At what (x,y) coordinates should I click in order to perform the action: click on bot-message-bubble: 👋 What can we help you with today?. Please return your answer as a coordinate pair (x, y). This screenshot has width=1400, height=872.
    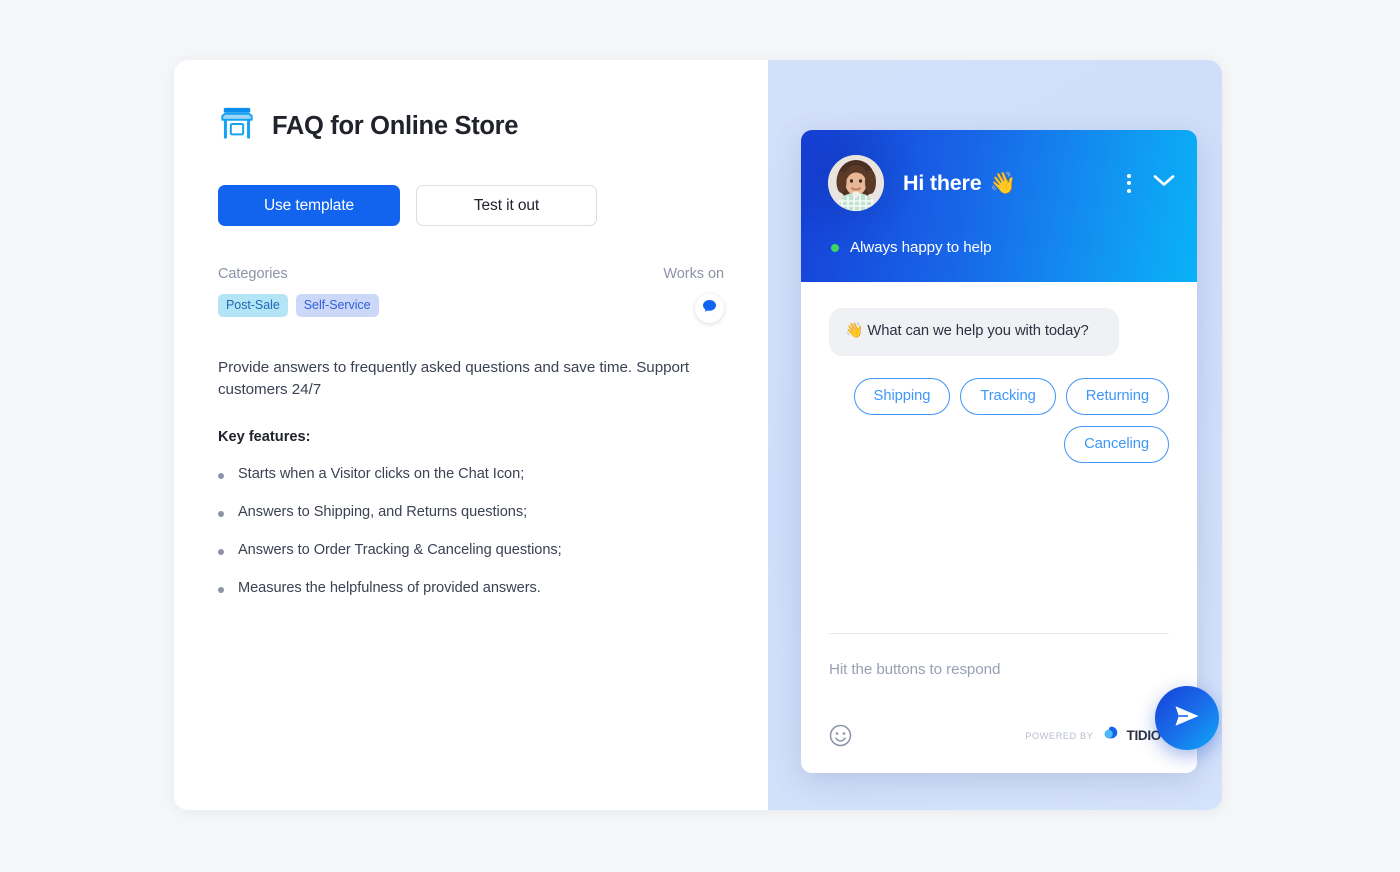
    Looking at the image, I should click on (974, 332).